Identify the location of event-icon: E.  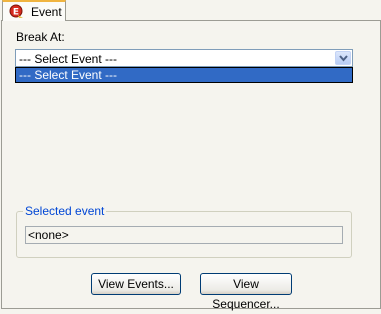
(16, 11).